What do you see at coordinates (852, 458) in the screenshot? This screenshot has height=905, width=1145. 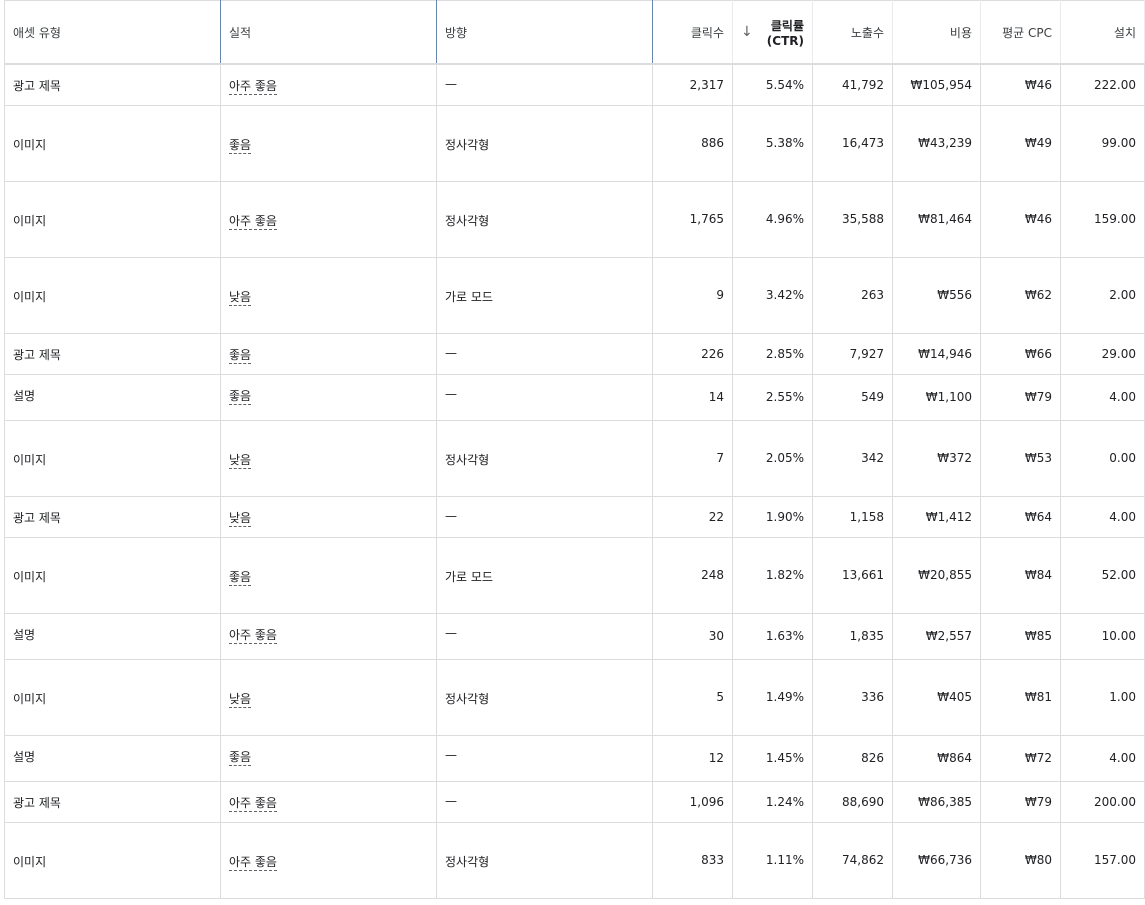 I see `impressions-cell: 342` at bounding box center [852, 458].